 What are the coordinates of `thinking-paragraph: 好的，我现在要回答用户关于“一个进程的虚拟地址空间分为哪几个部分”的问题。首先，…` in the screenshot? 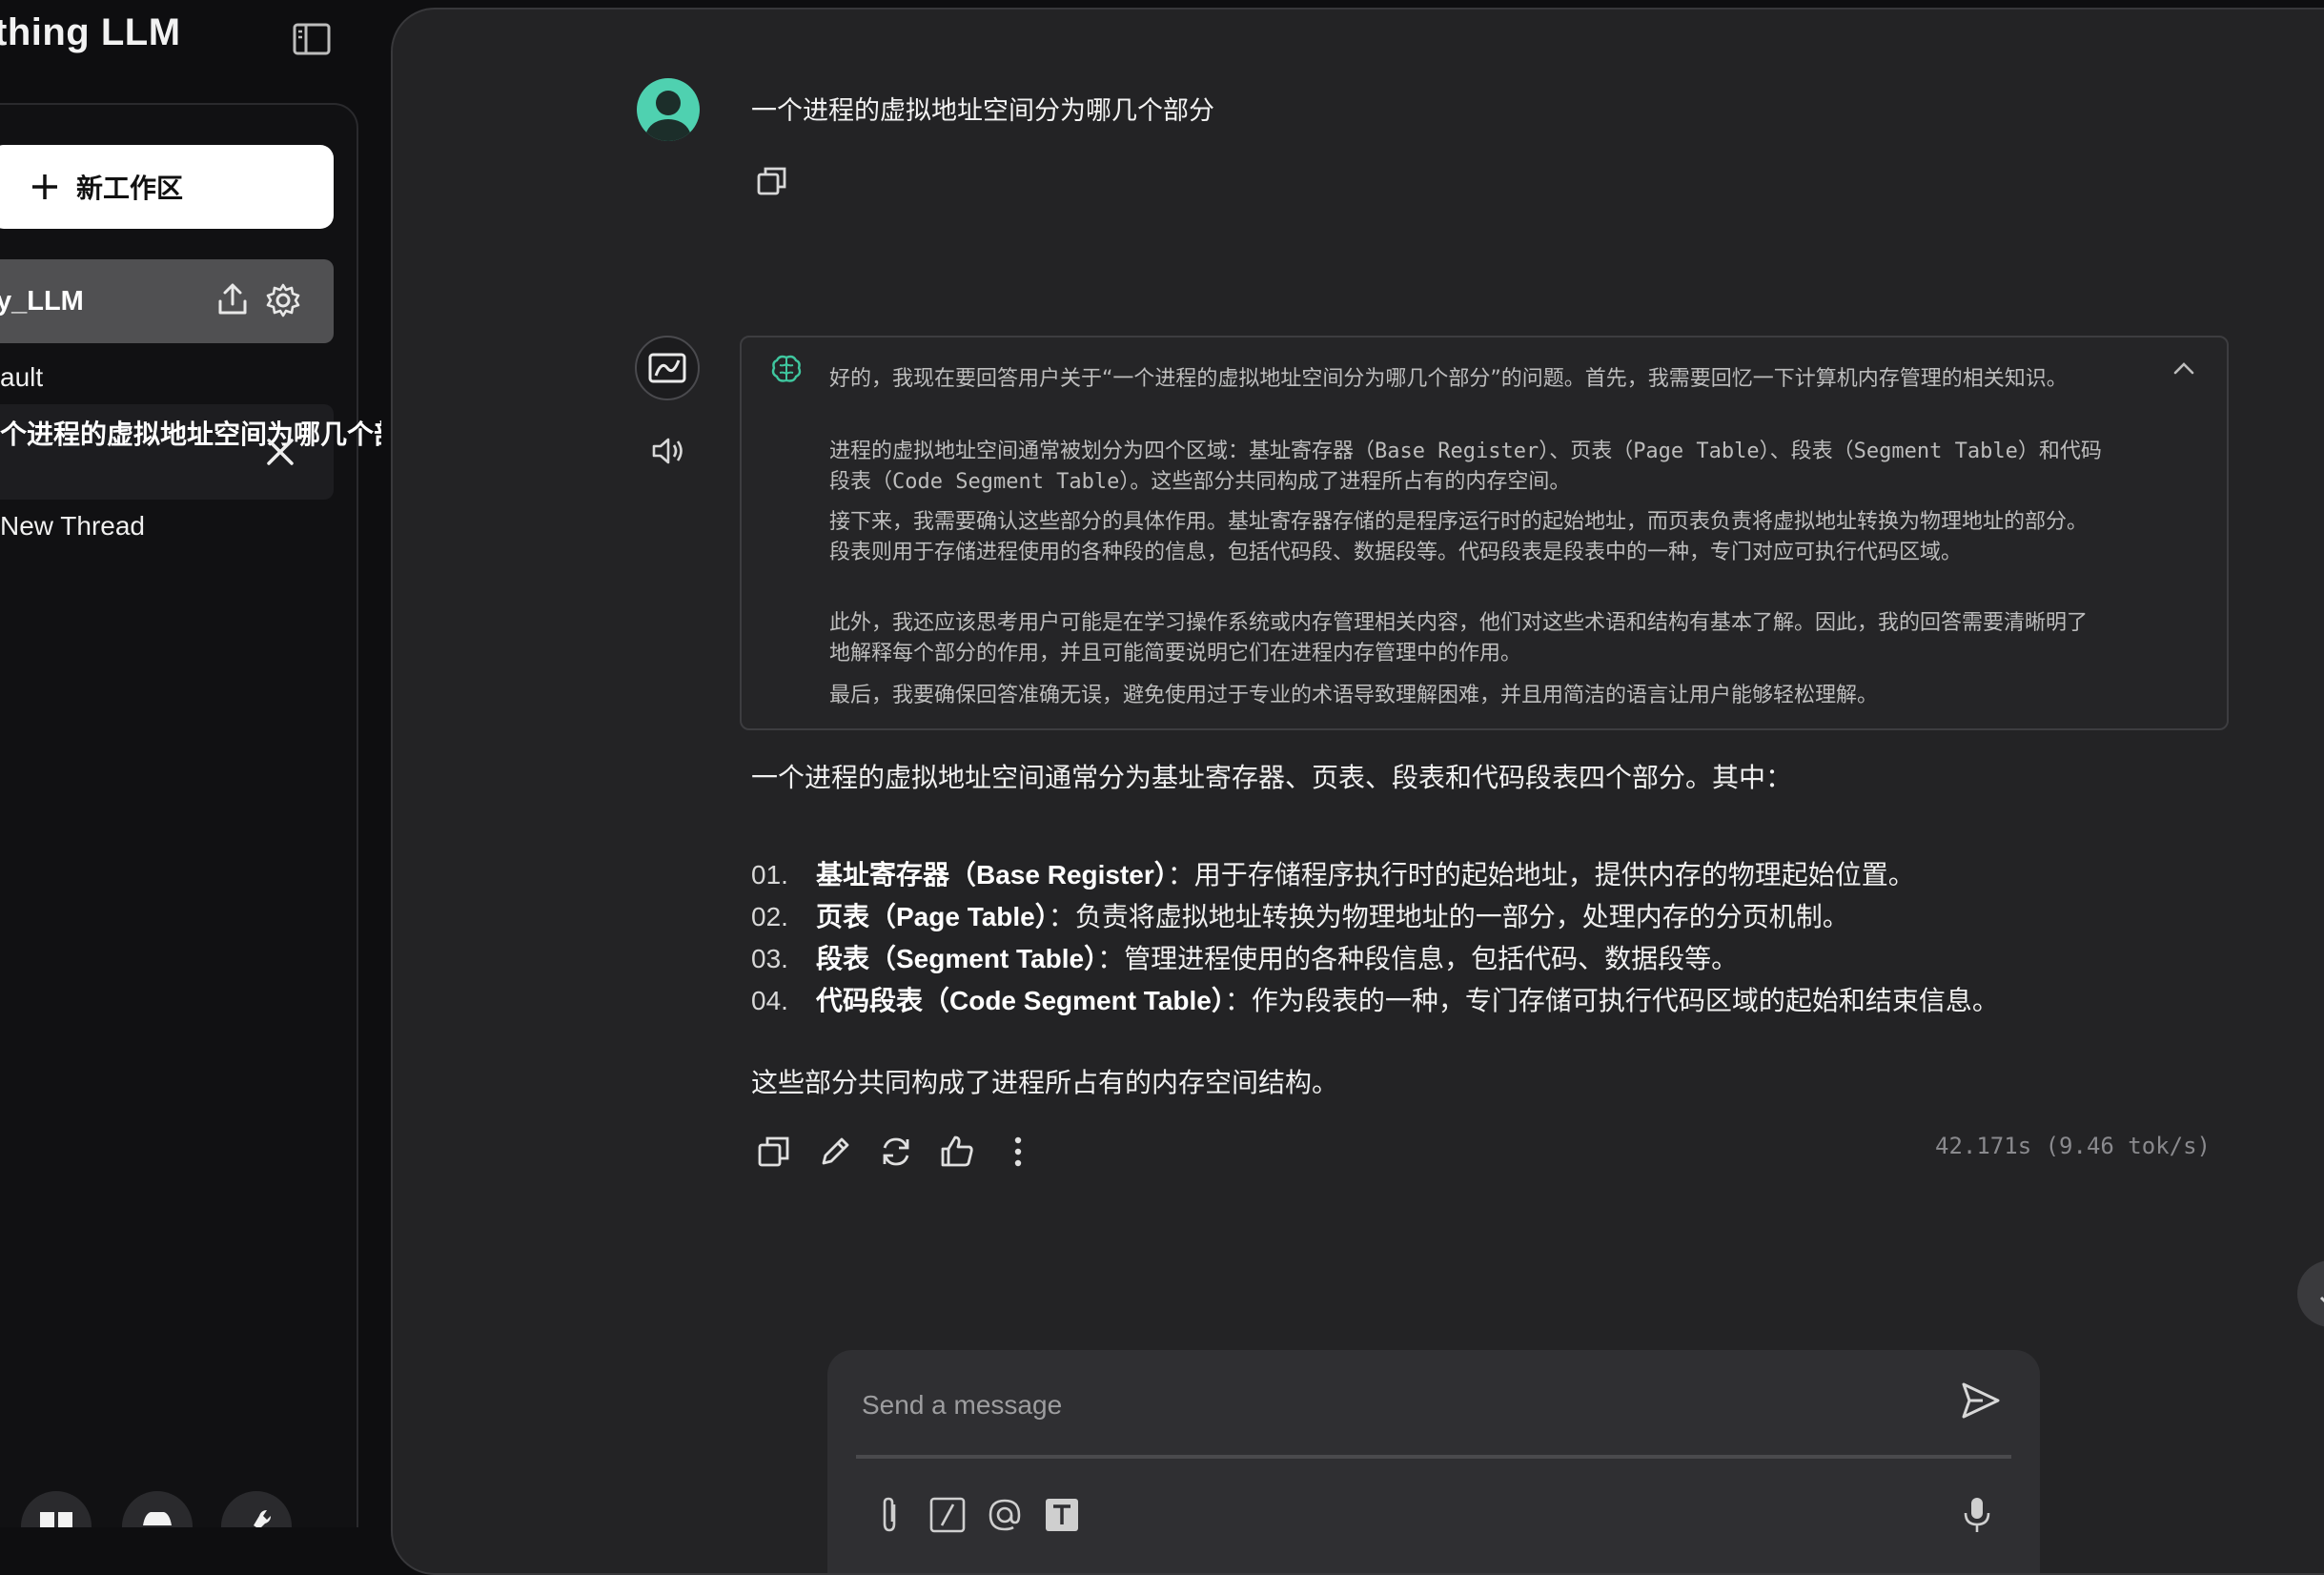 It's located at (1448, 379).